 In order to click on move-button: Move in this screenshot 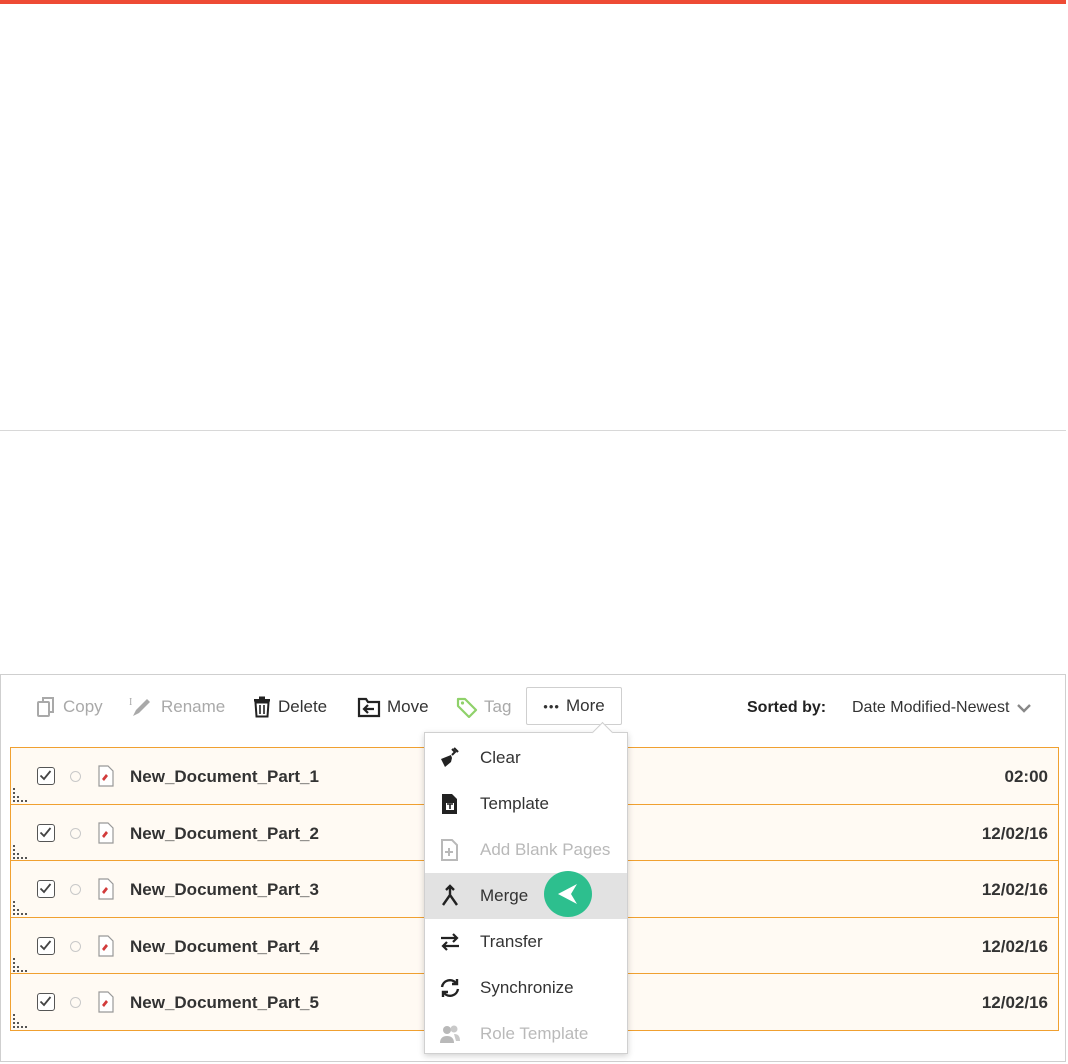, I will do `click(393, 707)`.